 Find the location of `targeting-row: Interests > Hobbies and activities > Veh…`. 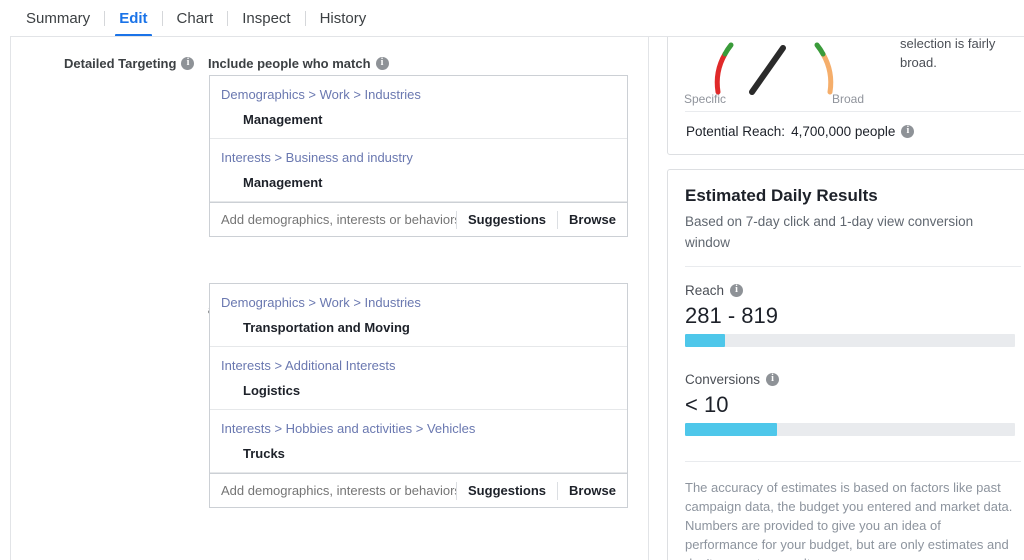

targeting-row: Interests > Hobbies and activities > Veh… is located at coordinates (418, 441).